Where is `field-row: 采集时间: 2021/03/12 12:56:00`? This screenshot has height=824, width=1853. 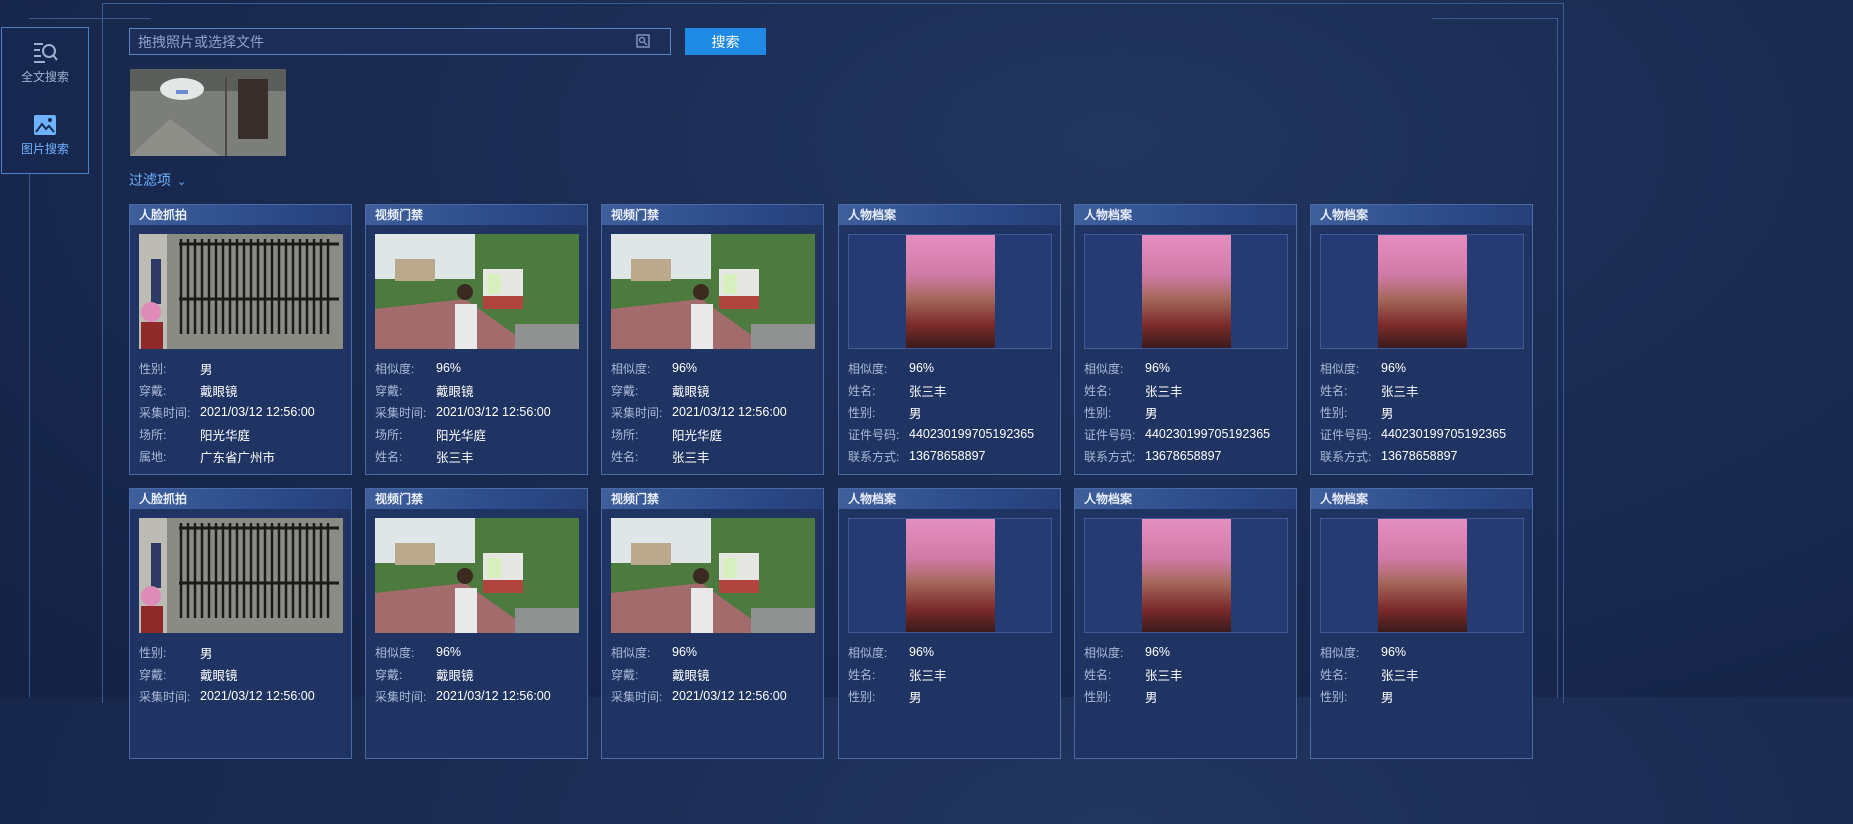
field-row: 采集时间: 2021/03/12 12:56:00 is located at coordinates (463, 412).